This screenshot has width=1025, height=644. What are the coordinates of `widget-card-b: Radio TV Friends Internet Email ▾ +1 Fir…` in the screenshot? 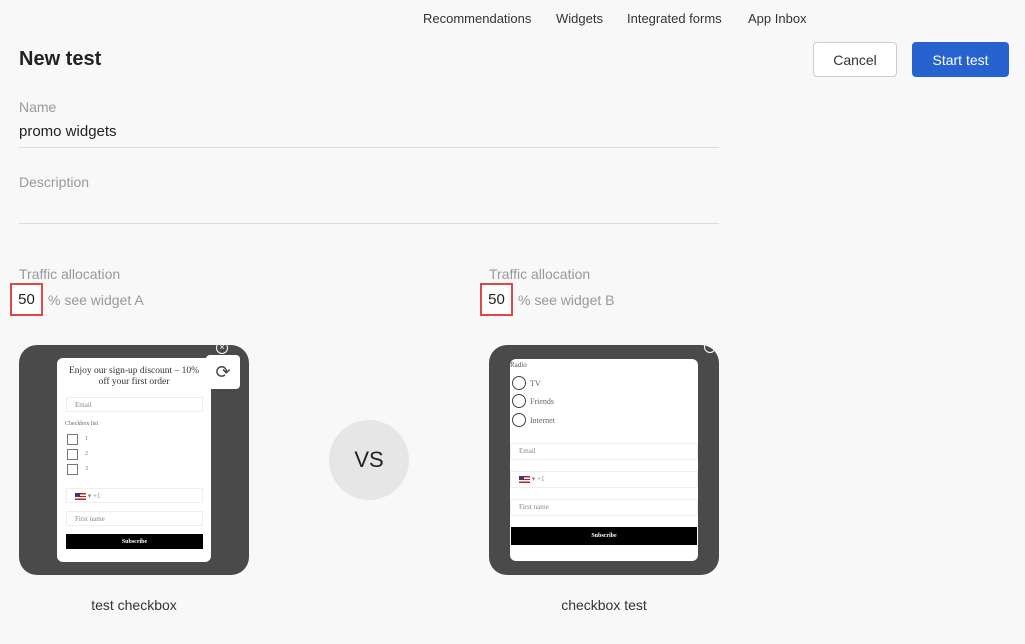 It's located at (604, 460).